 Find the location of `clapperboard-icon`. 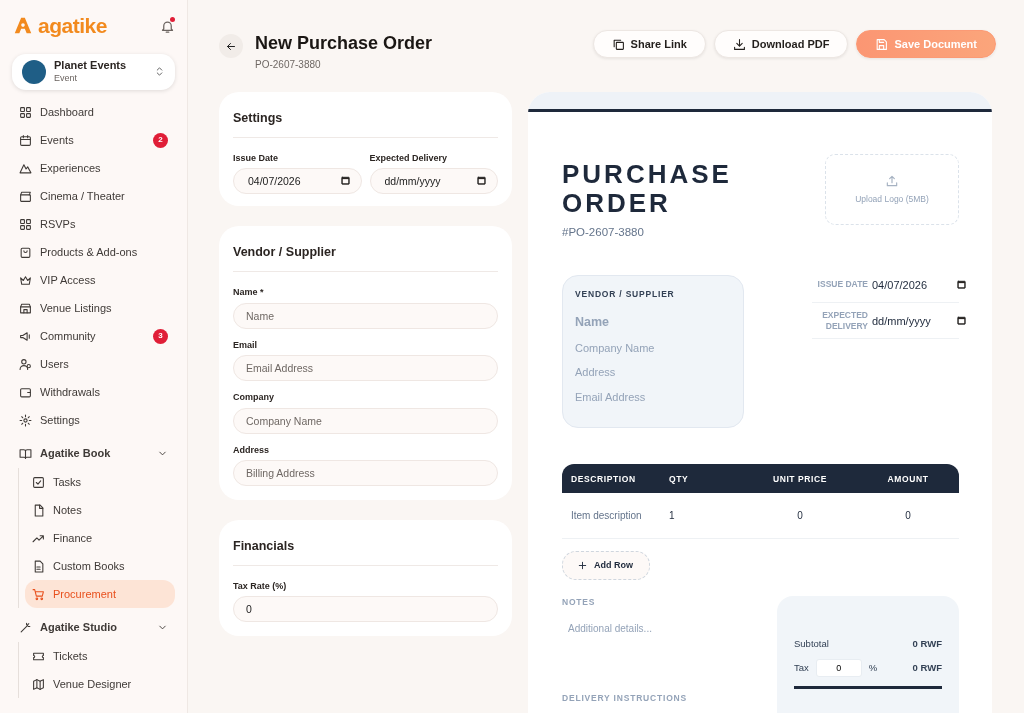

clapperboard-icon is located at coordinates (25, 196).